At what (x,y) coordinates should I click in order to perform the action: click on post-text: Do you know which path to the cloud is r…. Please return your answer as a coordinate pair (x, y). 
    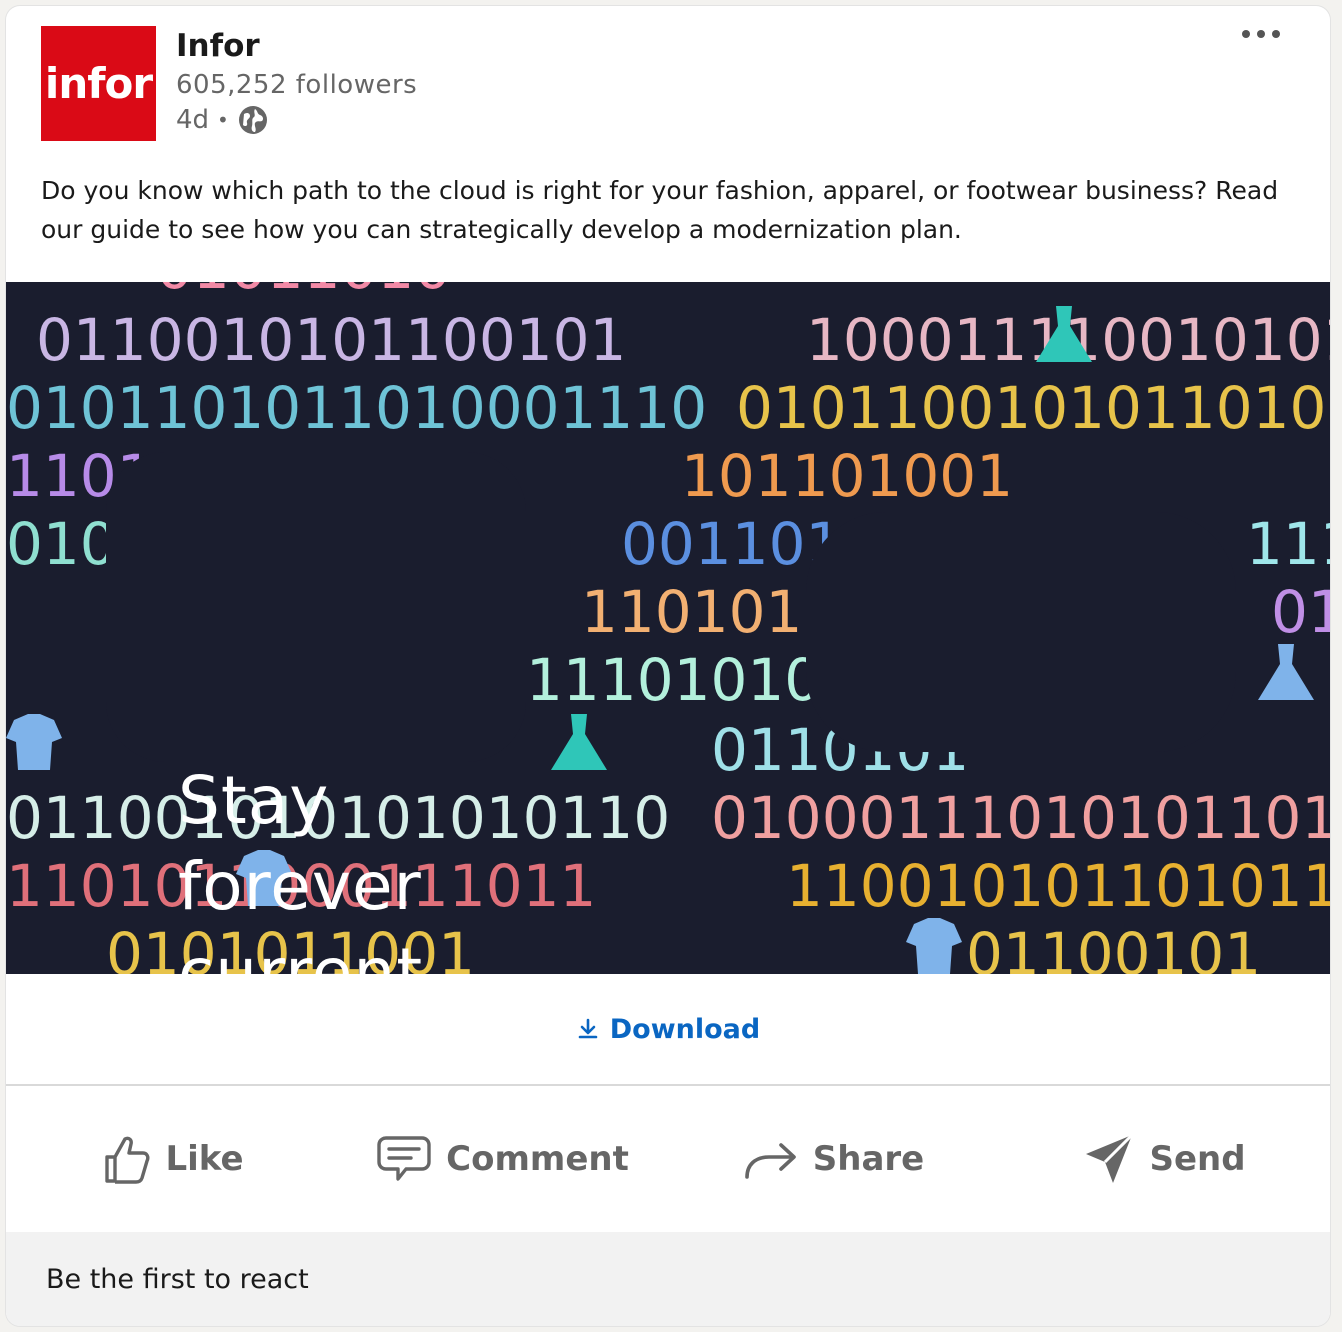
    Looking at the image, I should click on (660, 210).